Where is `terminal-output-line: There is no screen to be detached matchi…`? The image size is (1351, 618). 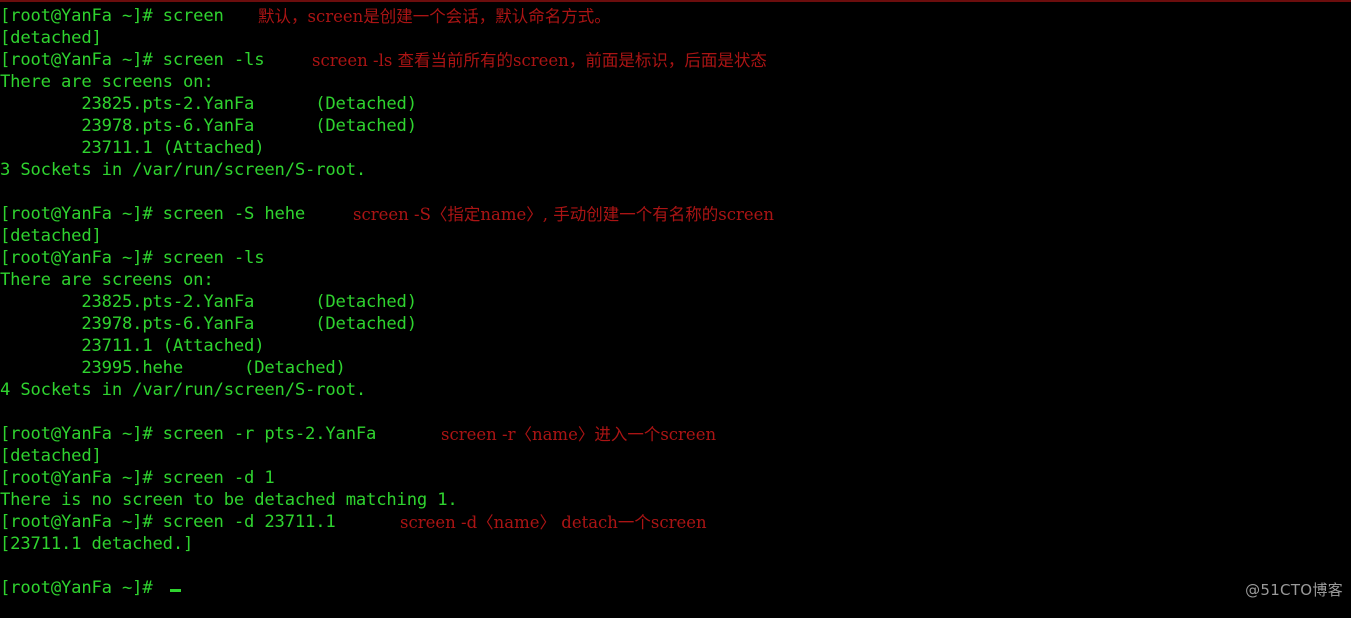
terminal-output-line: There is no screen to be detached matchi… is located at coordinates (675, 500).